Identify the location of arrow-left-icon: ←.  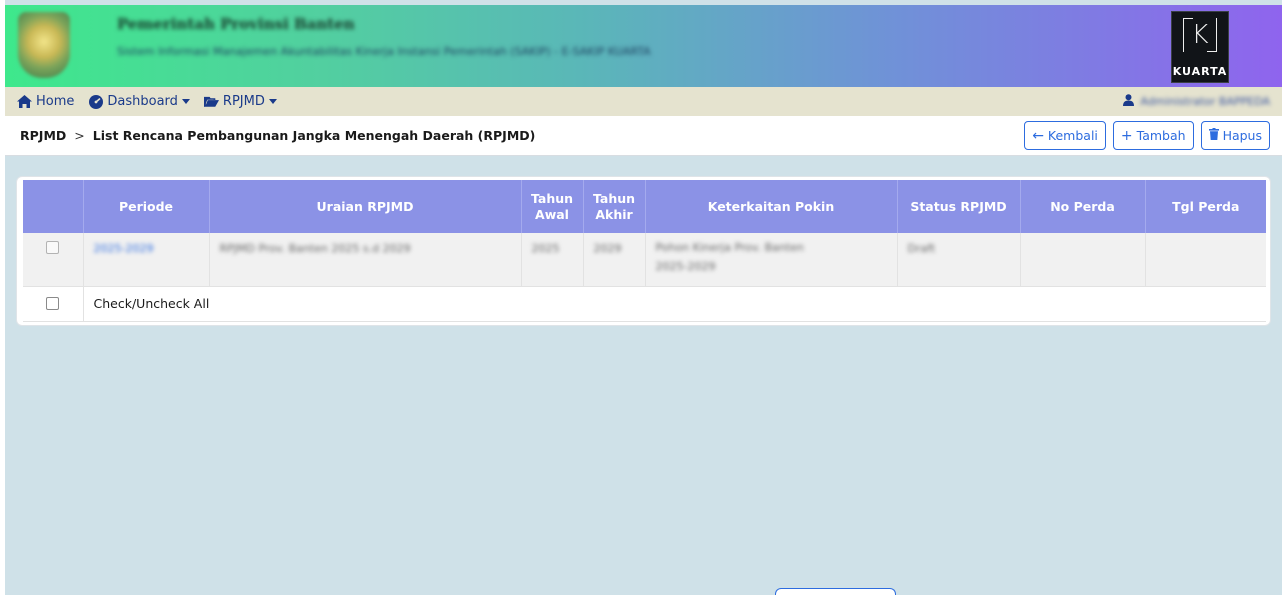
(1038, 135).